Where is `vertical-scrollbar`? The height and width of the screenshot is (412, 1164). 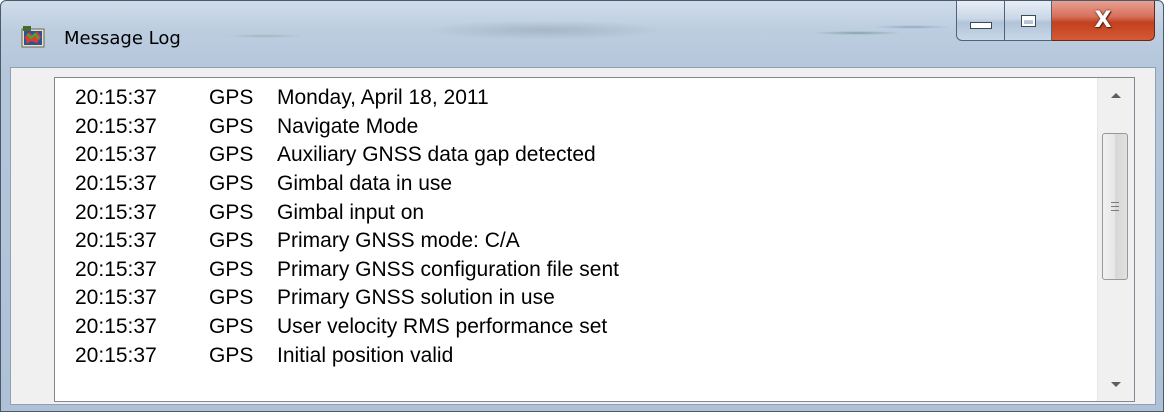
vertical-scrollbar is located at coordinates (1115, 239).